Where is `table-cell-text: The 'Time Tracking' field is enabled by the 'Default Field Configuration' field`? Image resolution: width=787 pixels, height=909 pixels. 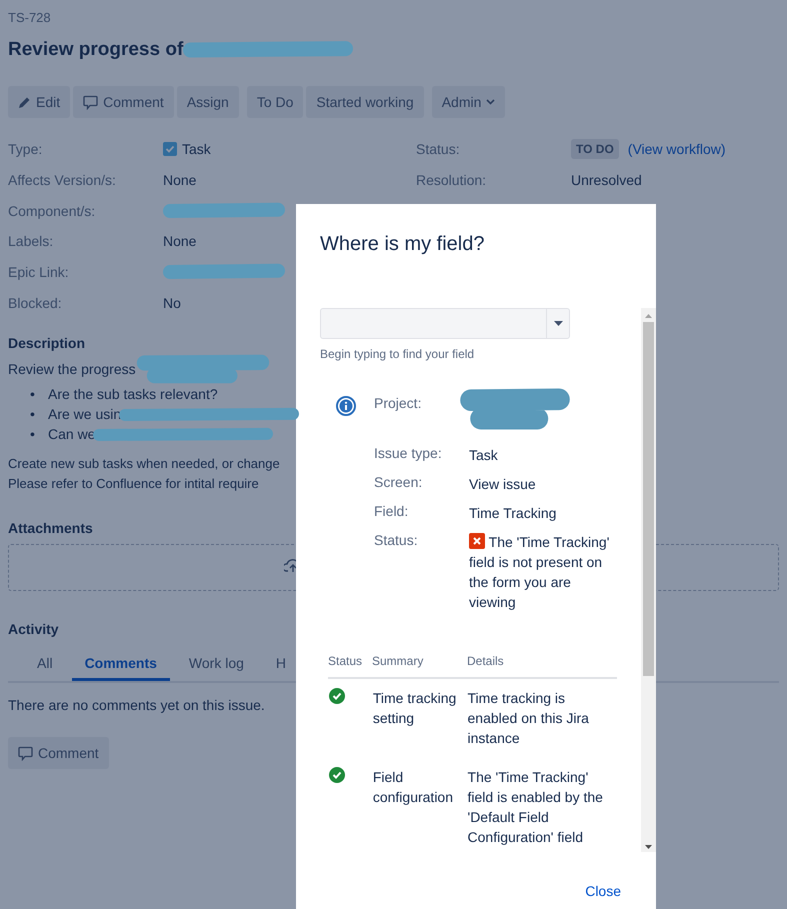
table-cell-text: The 'Time Tracking' field is enabled by the 'Default Field Configuration' field is located at coordinates (536, 807).